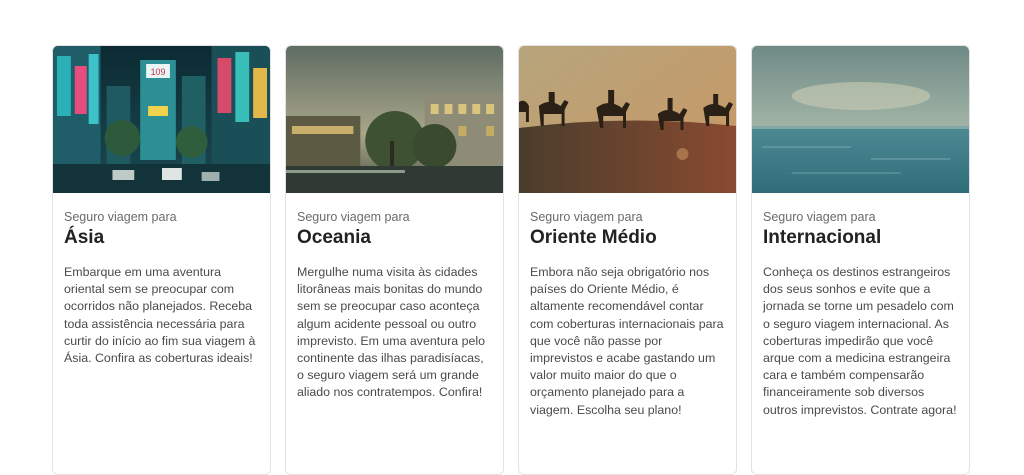 The image size is (1024, 475). I want to click on card-image-oceania, so click(394, 119).